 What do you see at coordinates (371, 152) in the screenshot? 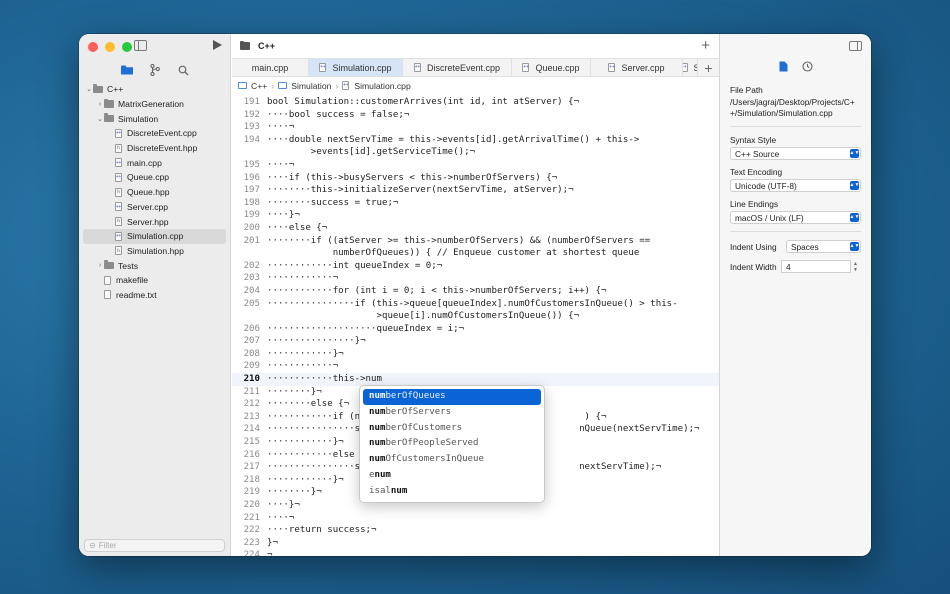
I see `code-text: >events[id].getServiceTime();¬` at bounding box center [371, 152].